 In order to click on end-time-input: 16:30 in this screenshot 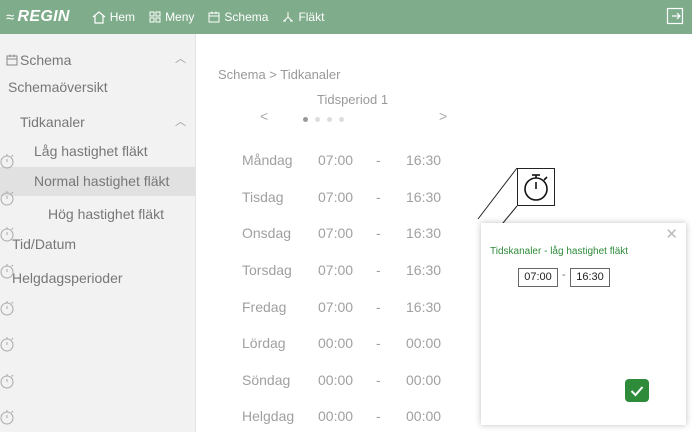, I will do `click(590, 277)`.